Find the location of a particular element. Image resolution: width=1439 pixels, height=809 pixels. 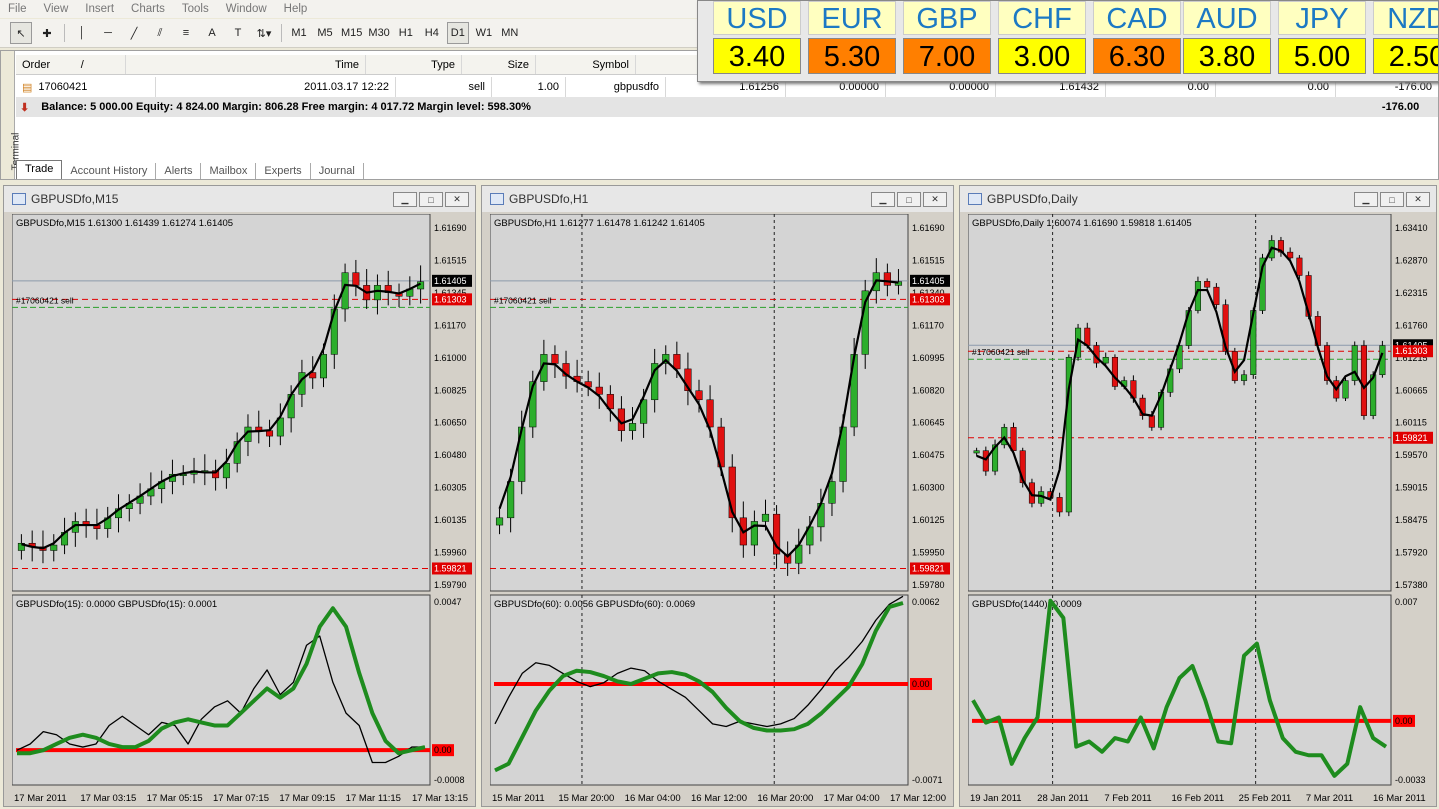

column-header-symbol: Symbol is located at coordinates (586, 64).